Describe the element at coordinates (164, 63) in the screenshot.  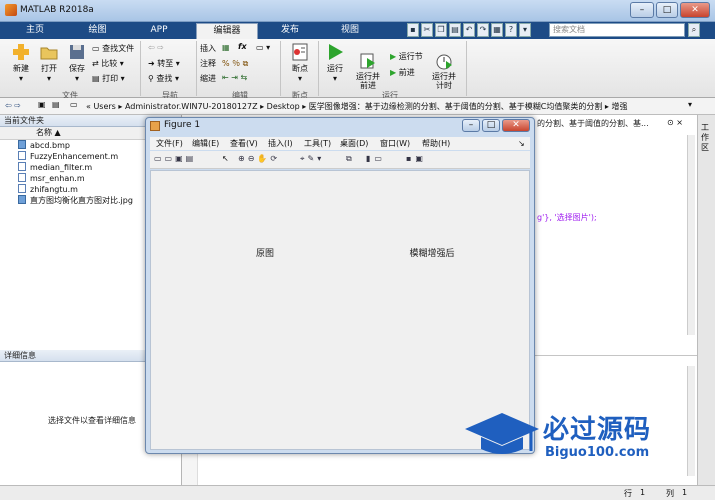
I see `goto-button: ➜ 转至 ▾` at that location.